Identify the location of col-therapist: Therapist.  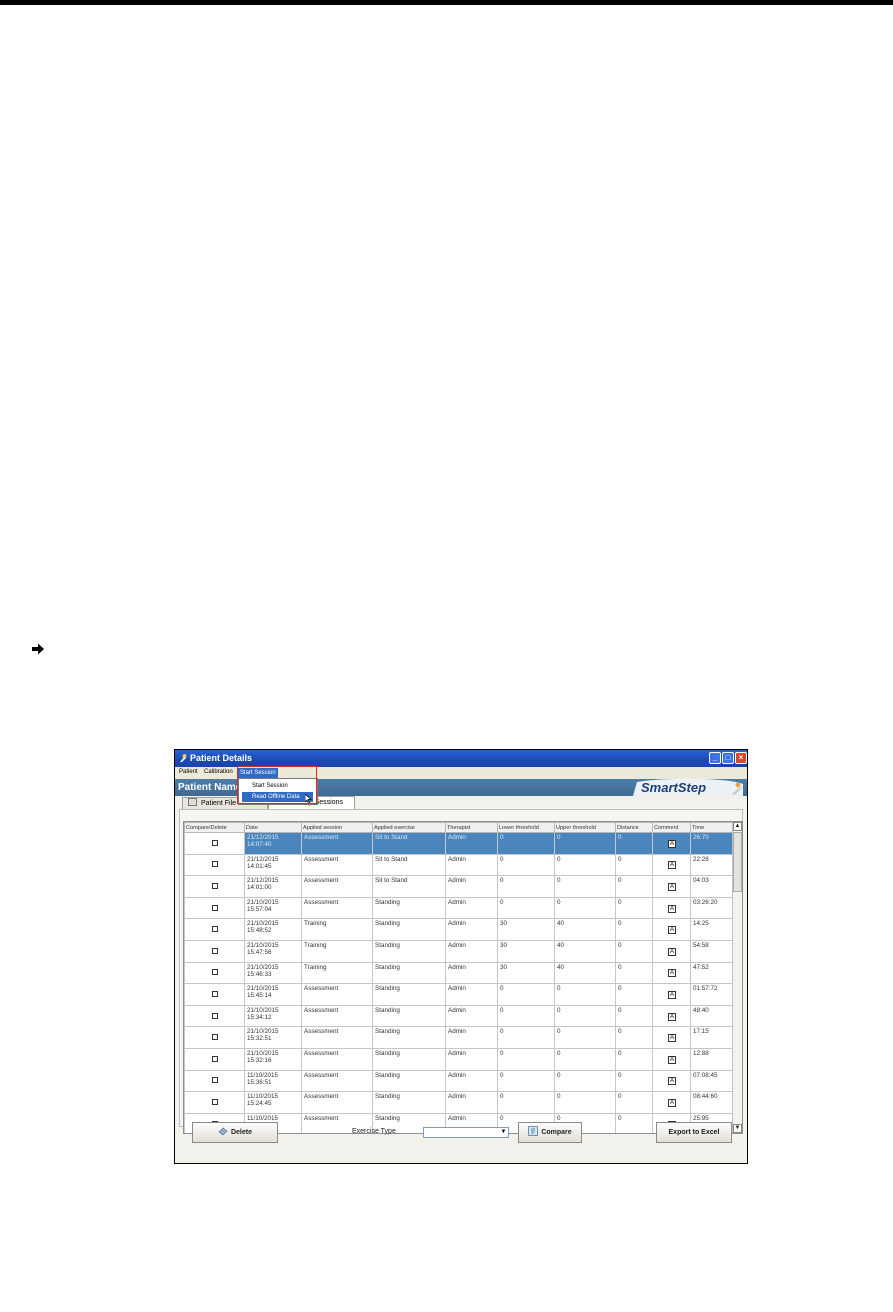
(471, 827).